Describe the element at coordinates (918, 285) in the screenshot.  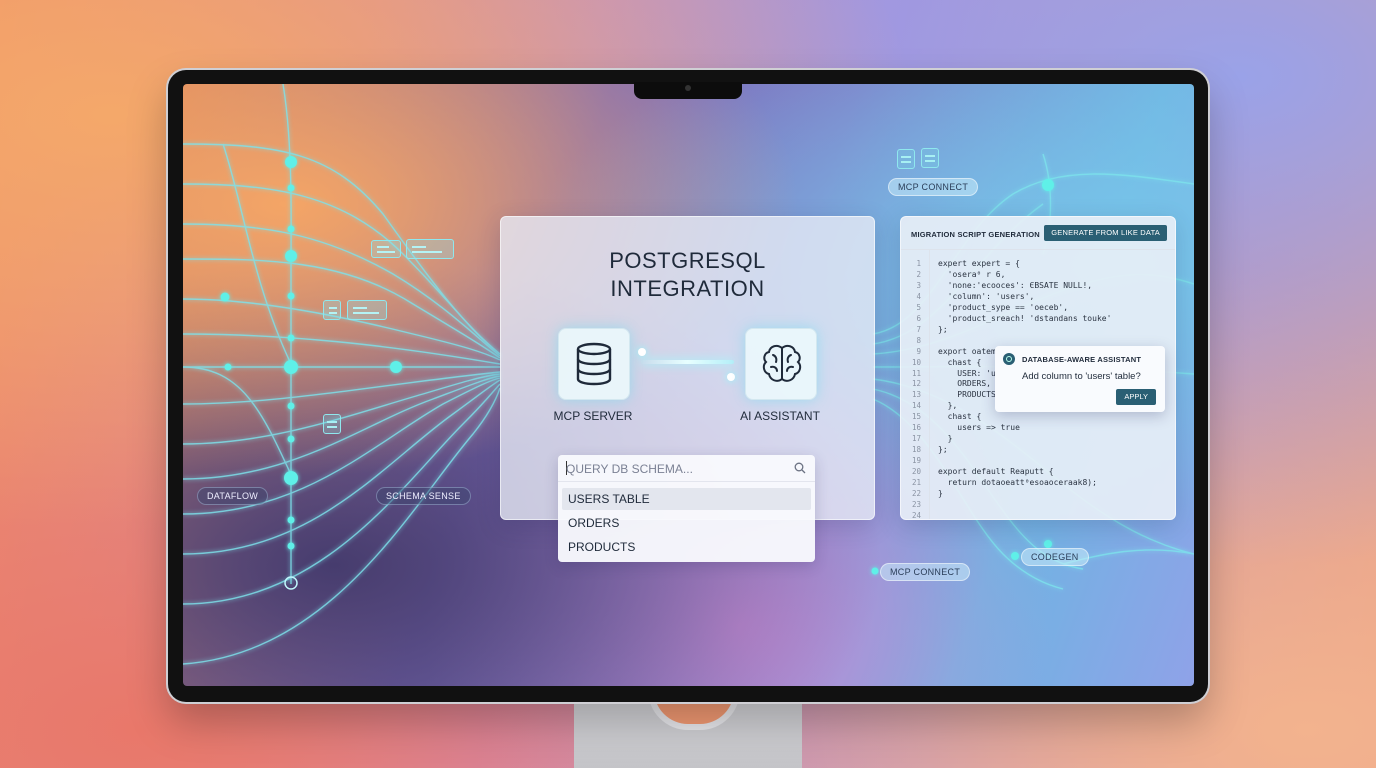
I see `line-number: 3` at that location.